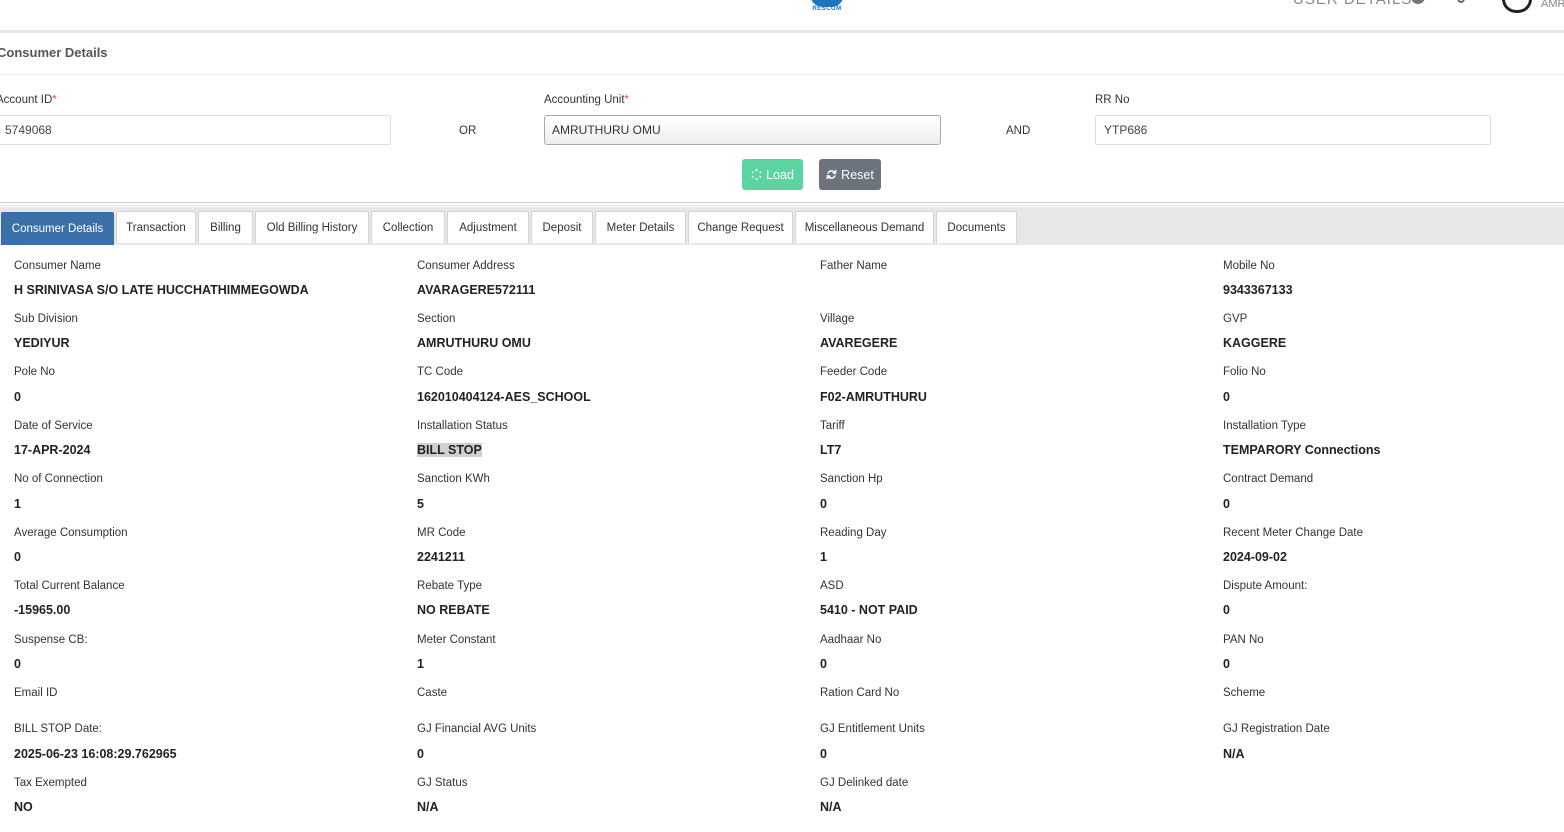 This screenshot has height=832, width=1564. I want to click on tab-transaction: Transaction, so click(156, 227).